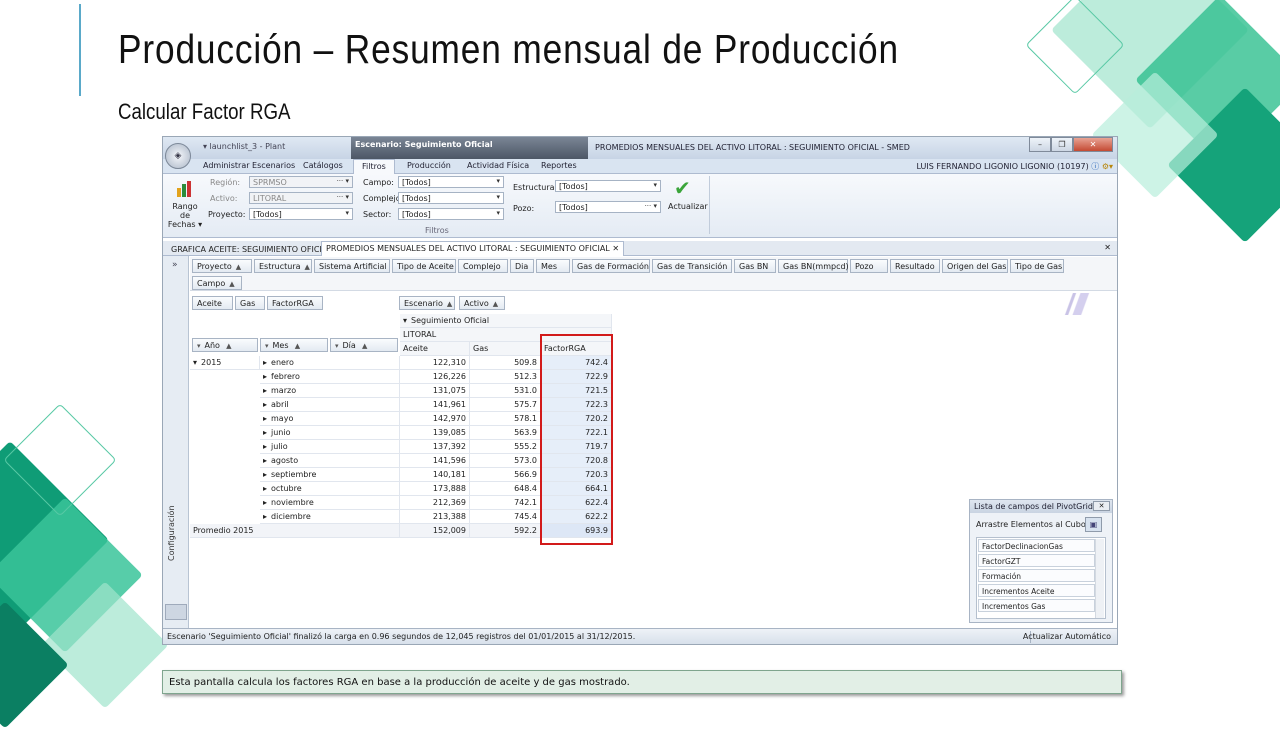 Image resolution: width=1280 pixels, height=729 pixels. Describe the element at coordinates (330, 461) in the screenshot. I see `row-header-month: ▸ agosto` at that location.